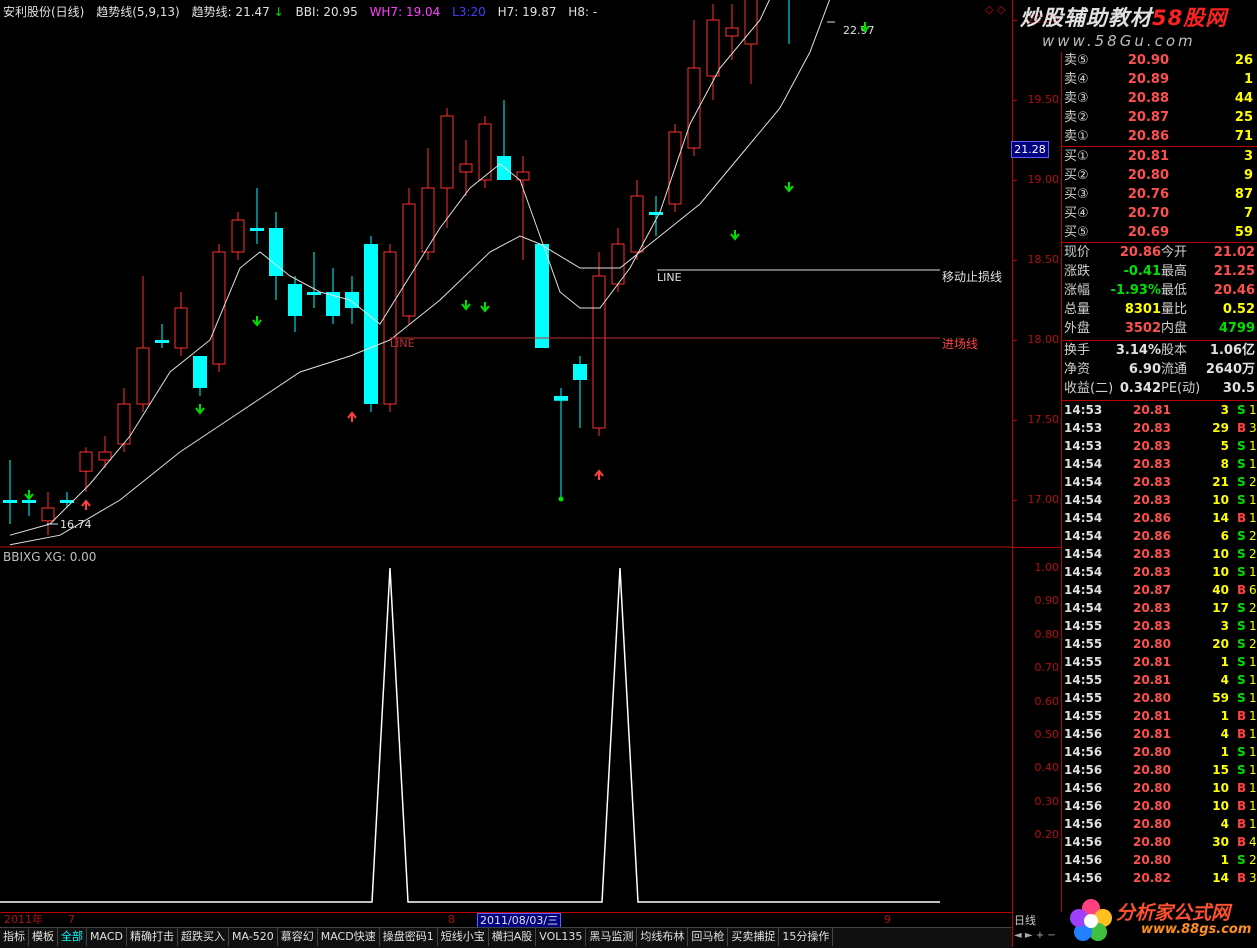  What do you see at coordinates (1159, 176) in the screenshot?
I see `bid-row: 买② 20.80 9` at bounding box center [1159, 176].